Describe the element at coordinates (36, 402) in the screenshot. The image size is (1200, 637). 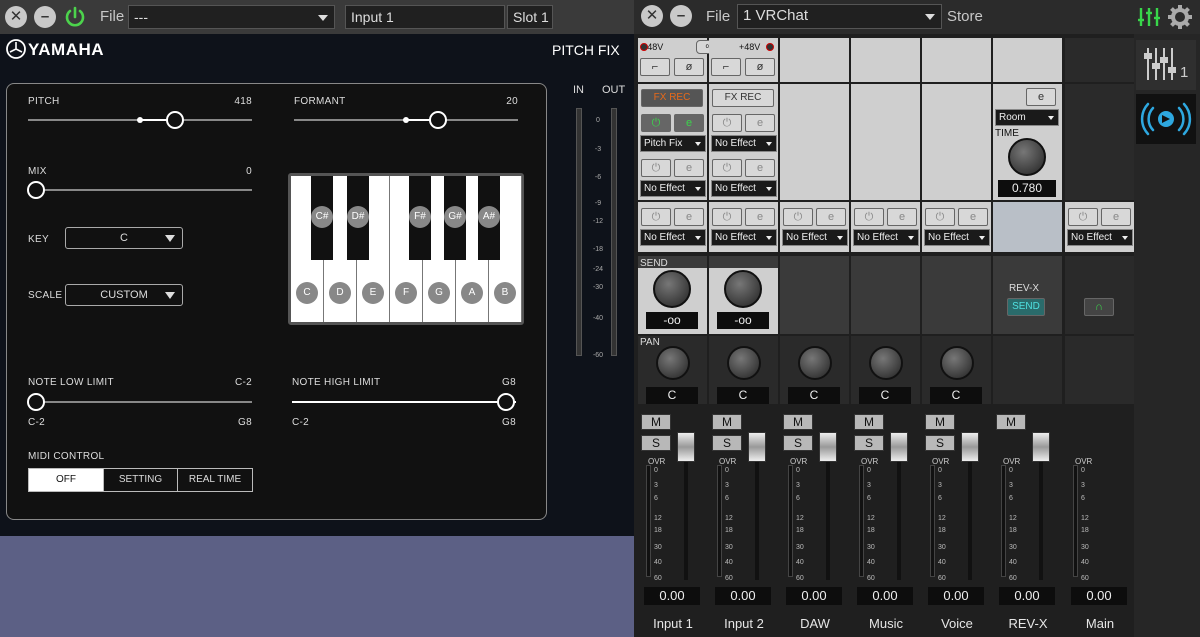
I see `note-low-slider-handle` at that location.